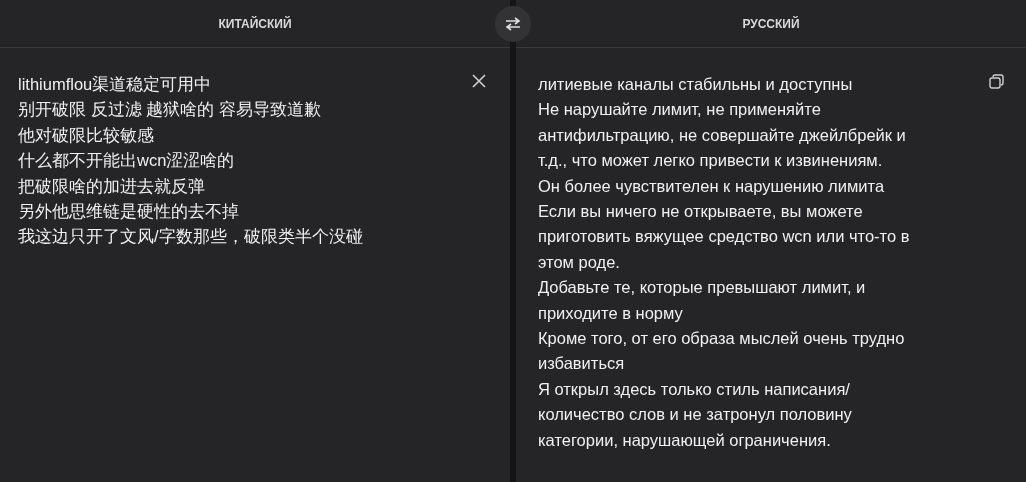  Describe the element at coordinates (169, 110) in the screenshot. I see `source-text-line: 别开破限 反过滤 越狱啥的 容易导致道歉` at that location.